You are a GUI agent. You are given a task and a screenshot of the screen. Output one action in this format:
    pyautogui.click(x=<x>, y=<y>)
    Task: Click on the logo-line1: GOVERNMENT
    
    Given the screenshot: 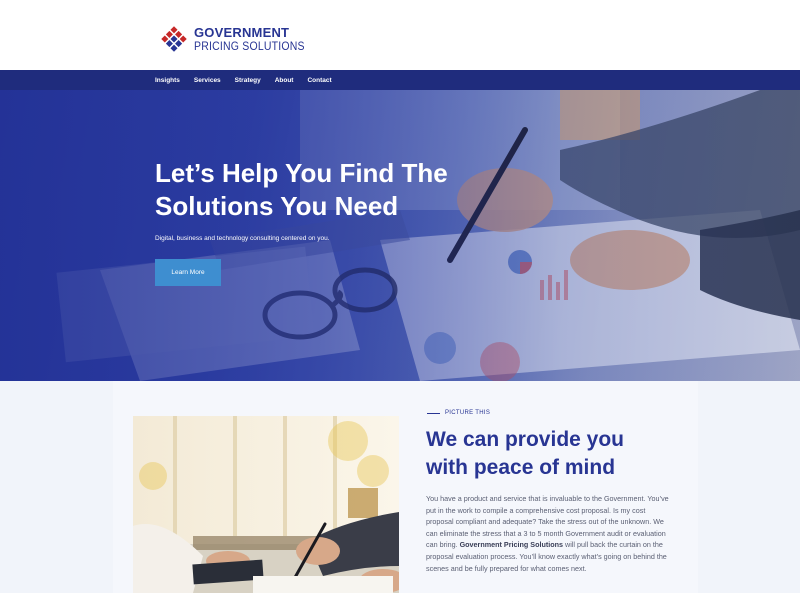 What is the action you would take?
    pyautogui.click(x=242, y=33)
    